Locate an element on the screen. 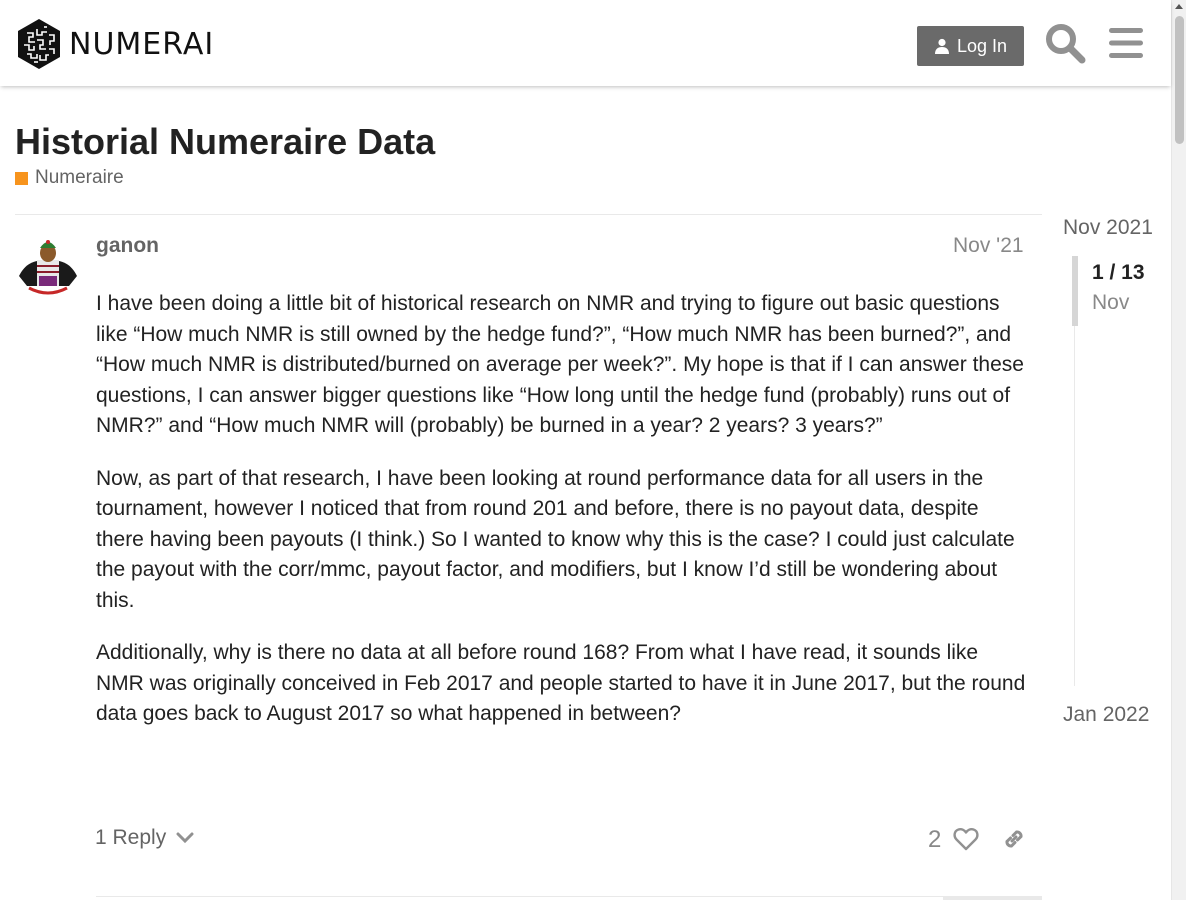 This screenshot has width=1186, height=901. next-post-border is located at coordinates (569, 898).